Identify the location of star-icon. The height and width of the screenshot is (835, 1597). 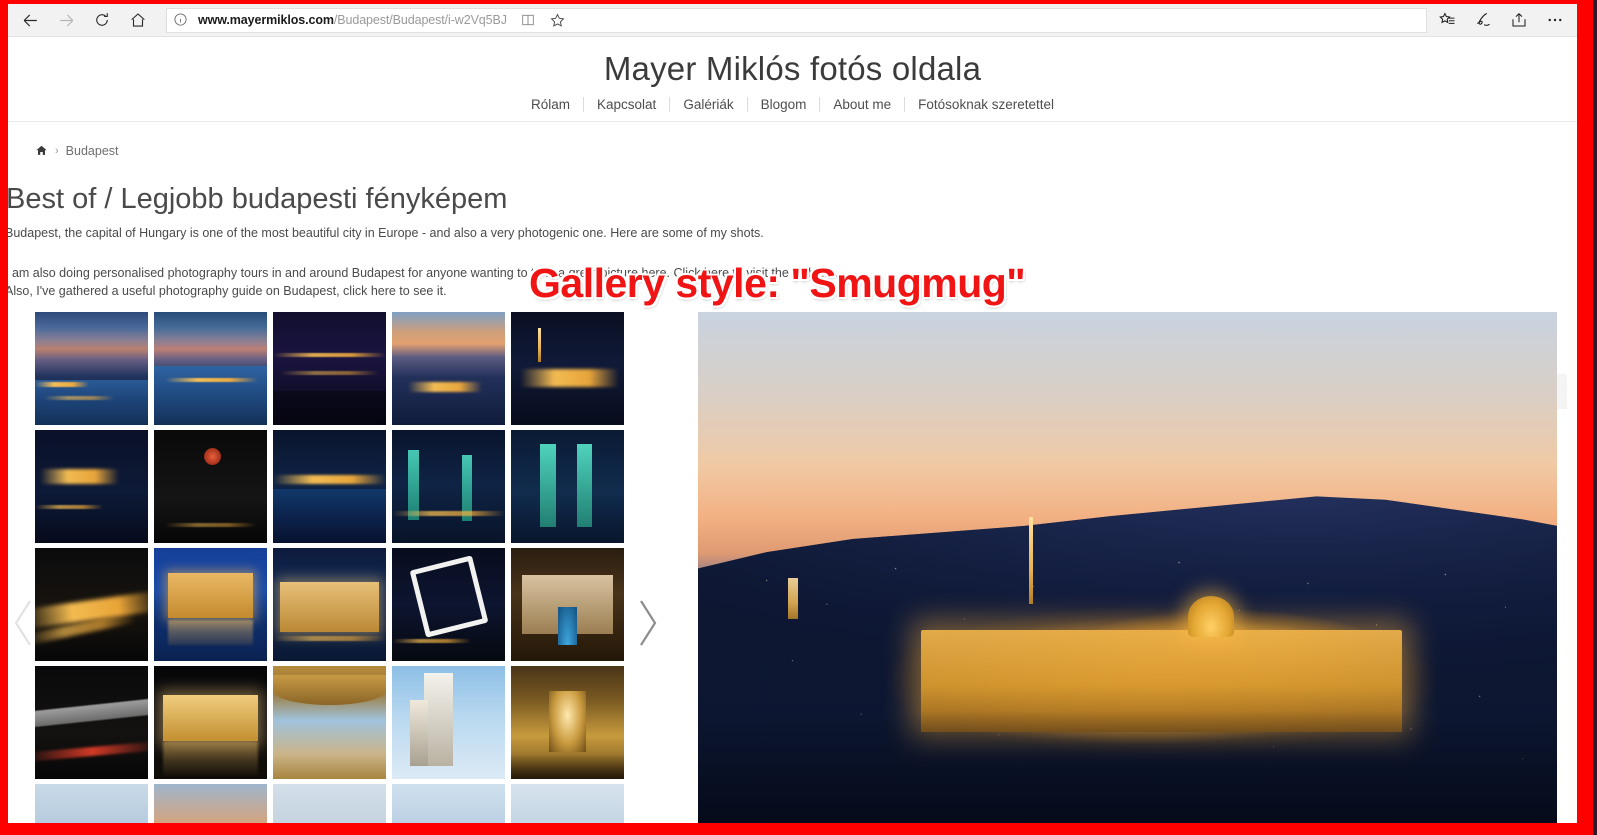
(558, 20).